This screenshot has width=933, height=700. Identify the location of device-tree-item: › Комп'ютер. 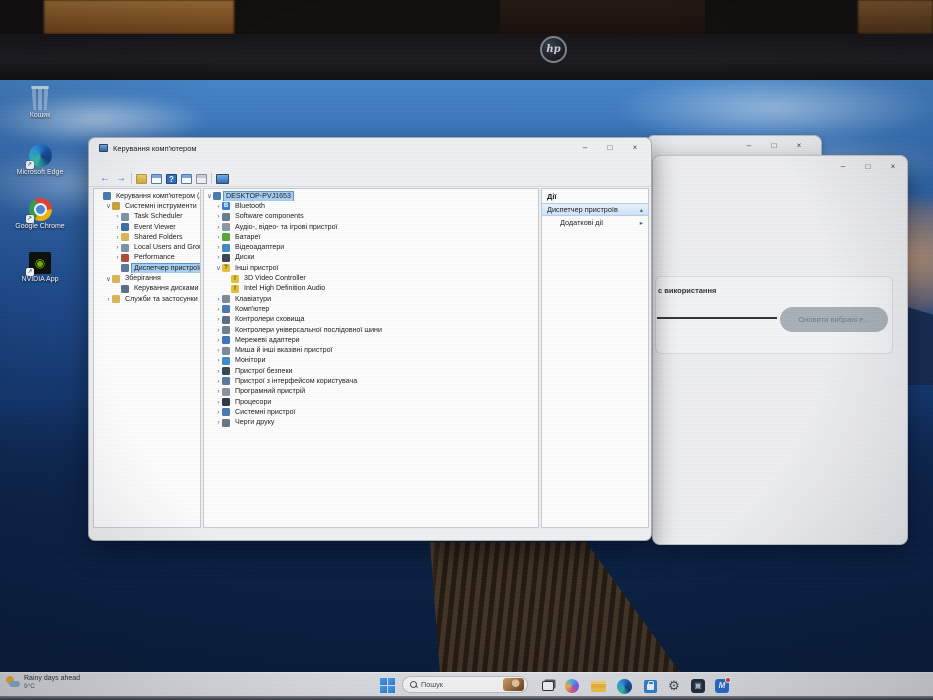
(371, 309).